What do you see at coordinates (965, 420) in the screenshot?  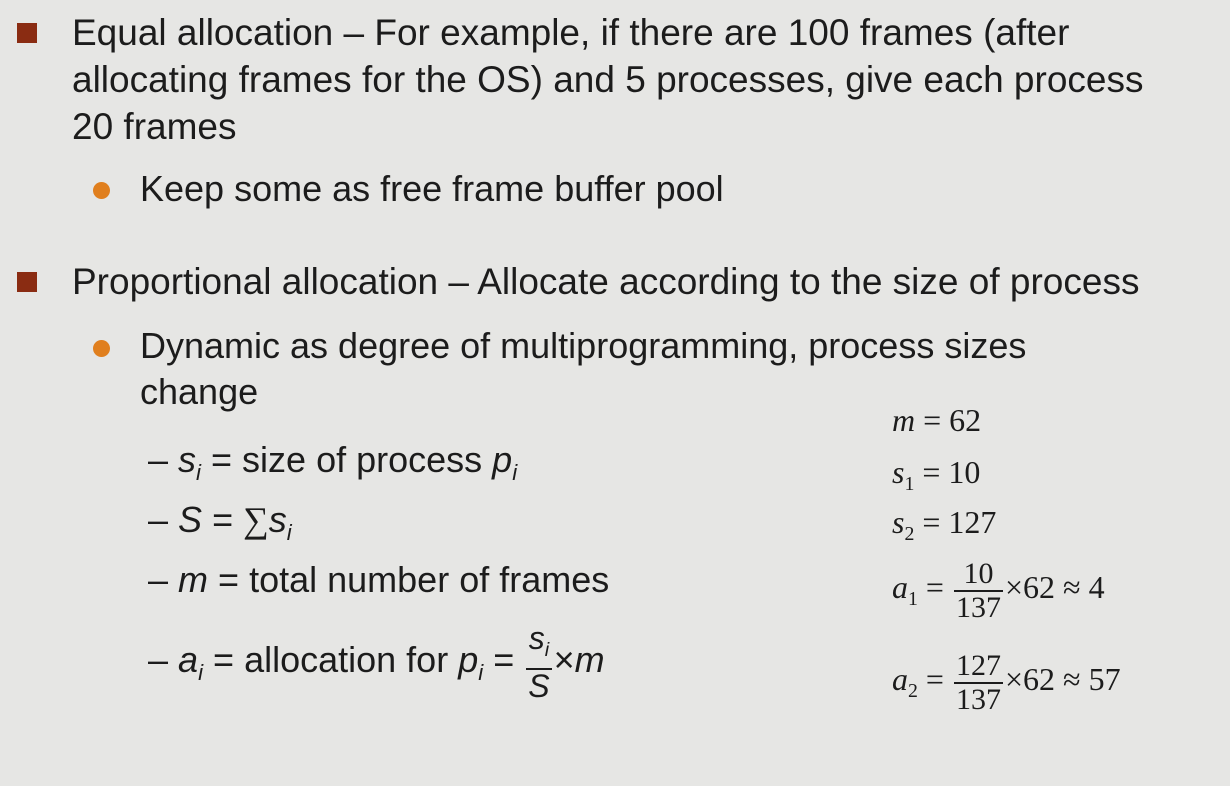 I see `value: 62` at bounding box center [965, 420].